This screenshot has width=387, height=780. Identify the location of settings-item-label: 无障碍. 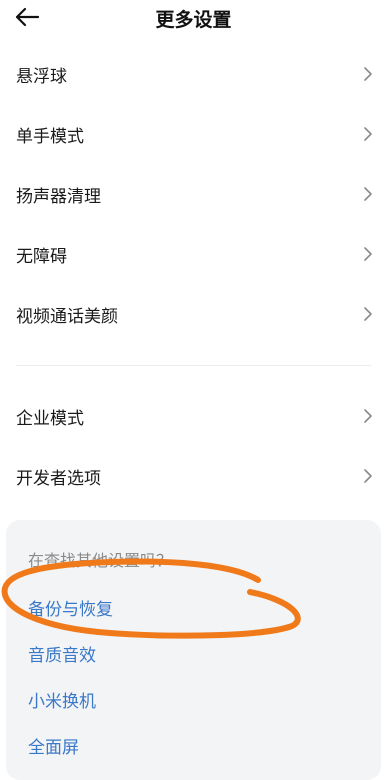
(41, 256).